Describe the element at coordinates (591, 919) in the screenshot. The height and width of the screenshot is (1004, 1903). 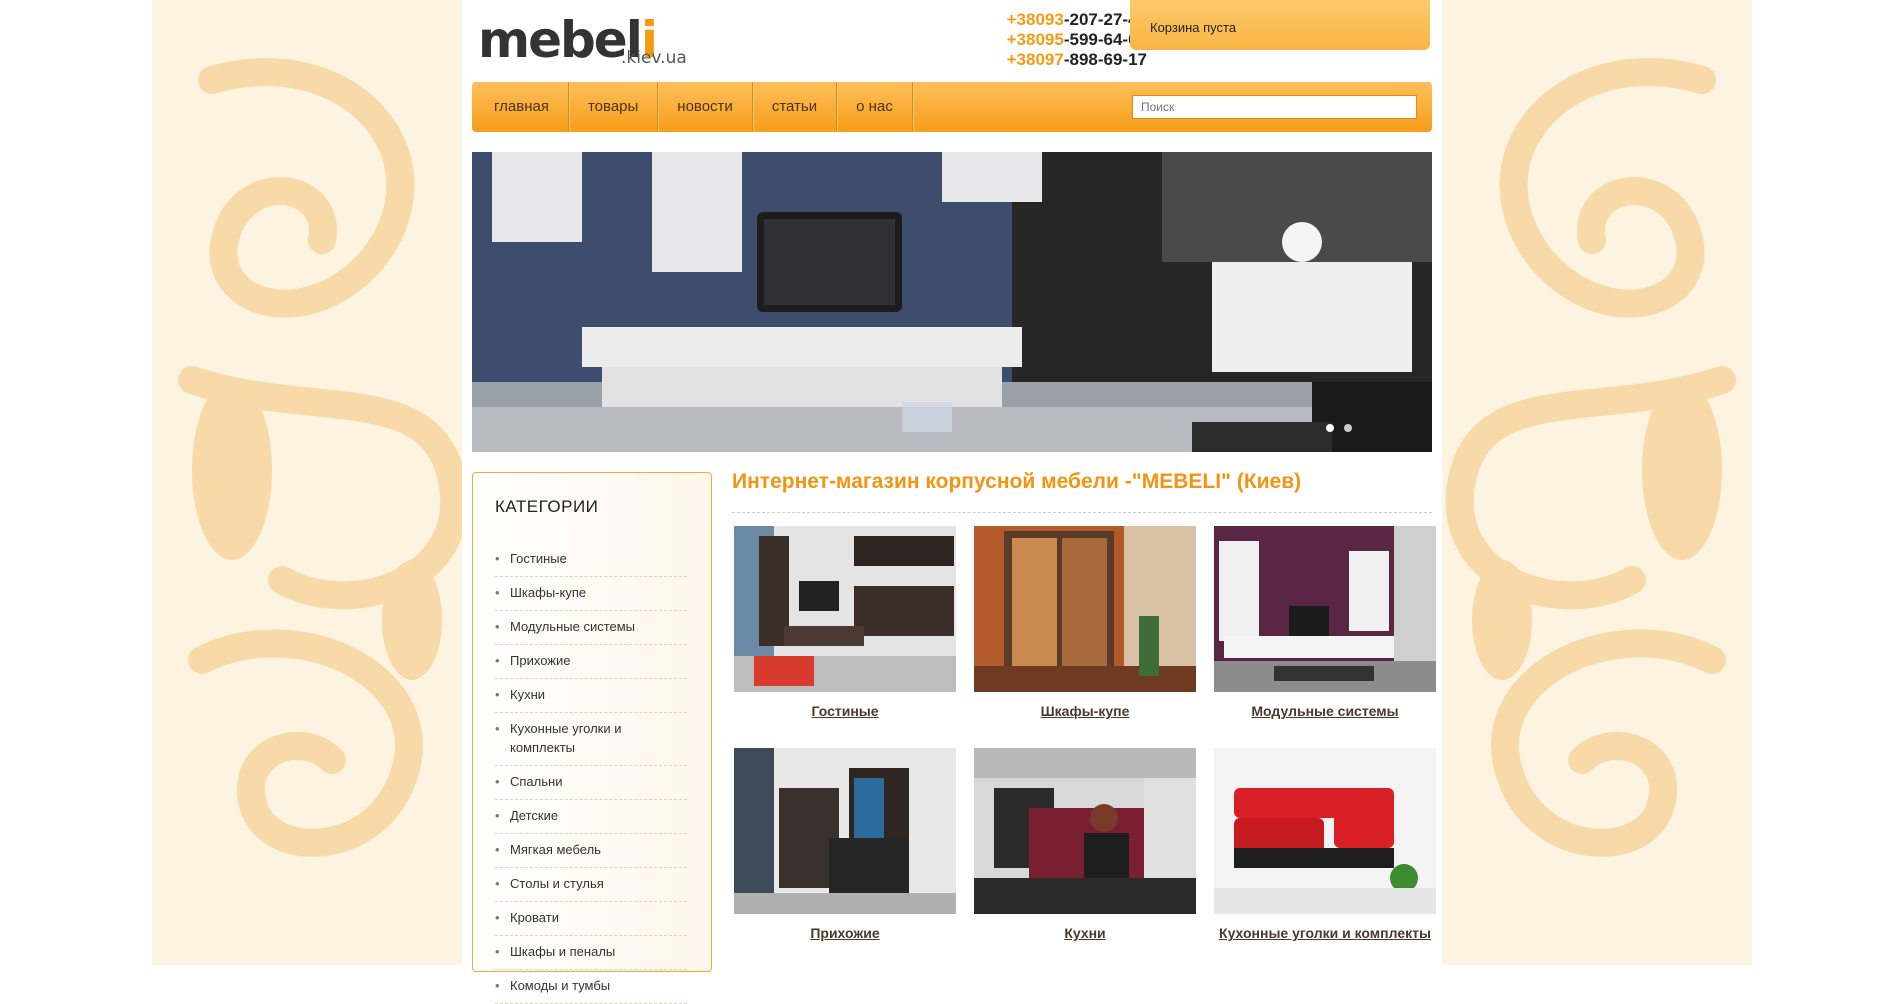
I see `category-item: Кровати` at that location.